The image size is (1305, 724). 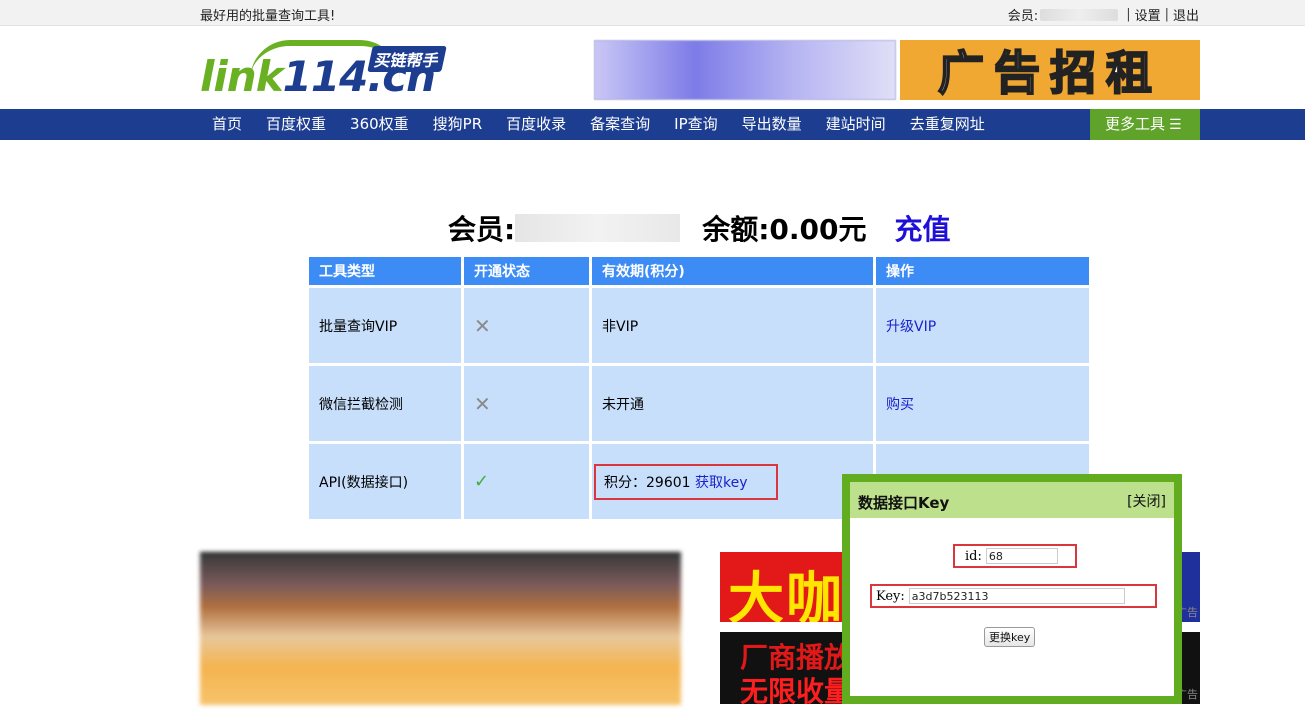 I want to click on nav-icp-query: 备案查询, so click(x=620, y=124).